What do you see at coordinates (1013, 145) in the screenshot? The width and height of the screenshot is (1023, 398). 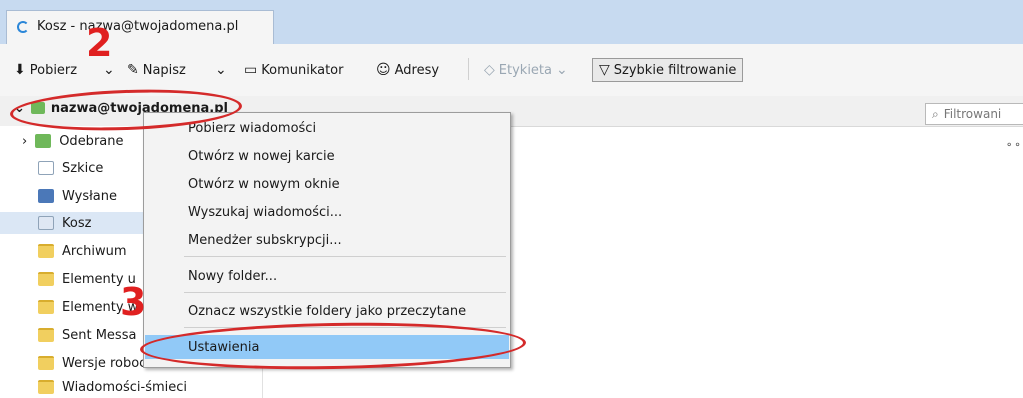 I see `column-picker-icon: ⚬⚬` at bounding box center [1013, 145].